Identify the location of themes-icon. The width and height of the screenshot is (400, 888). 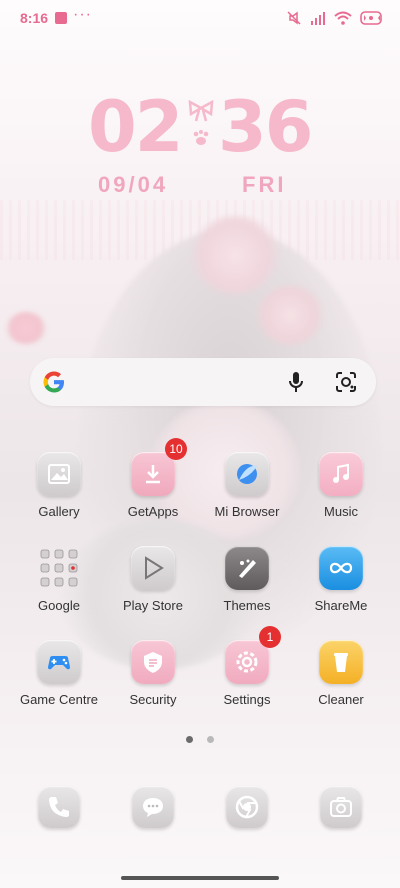
(247, 568).